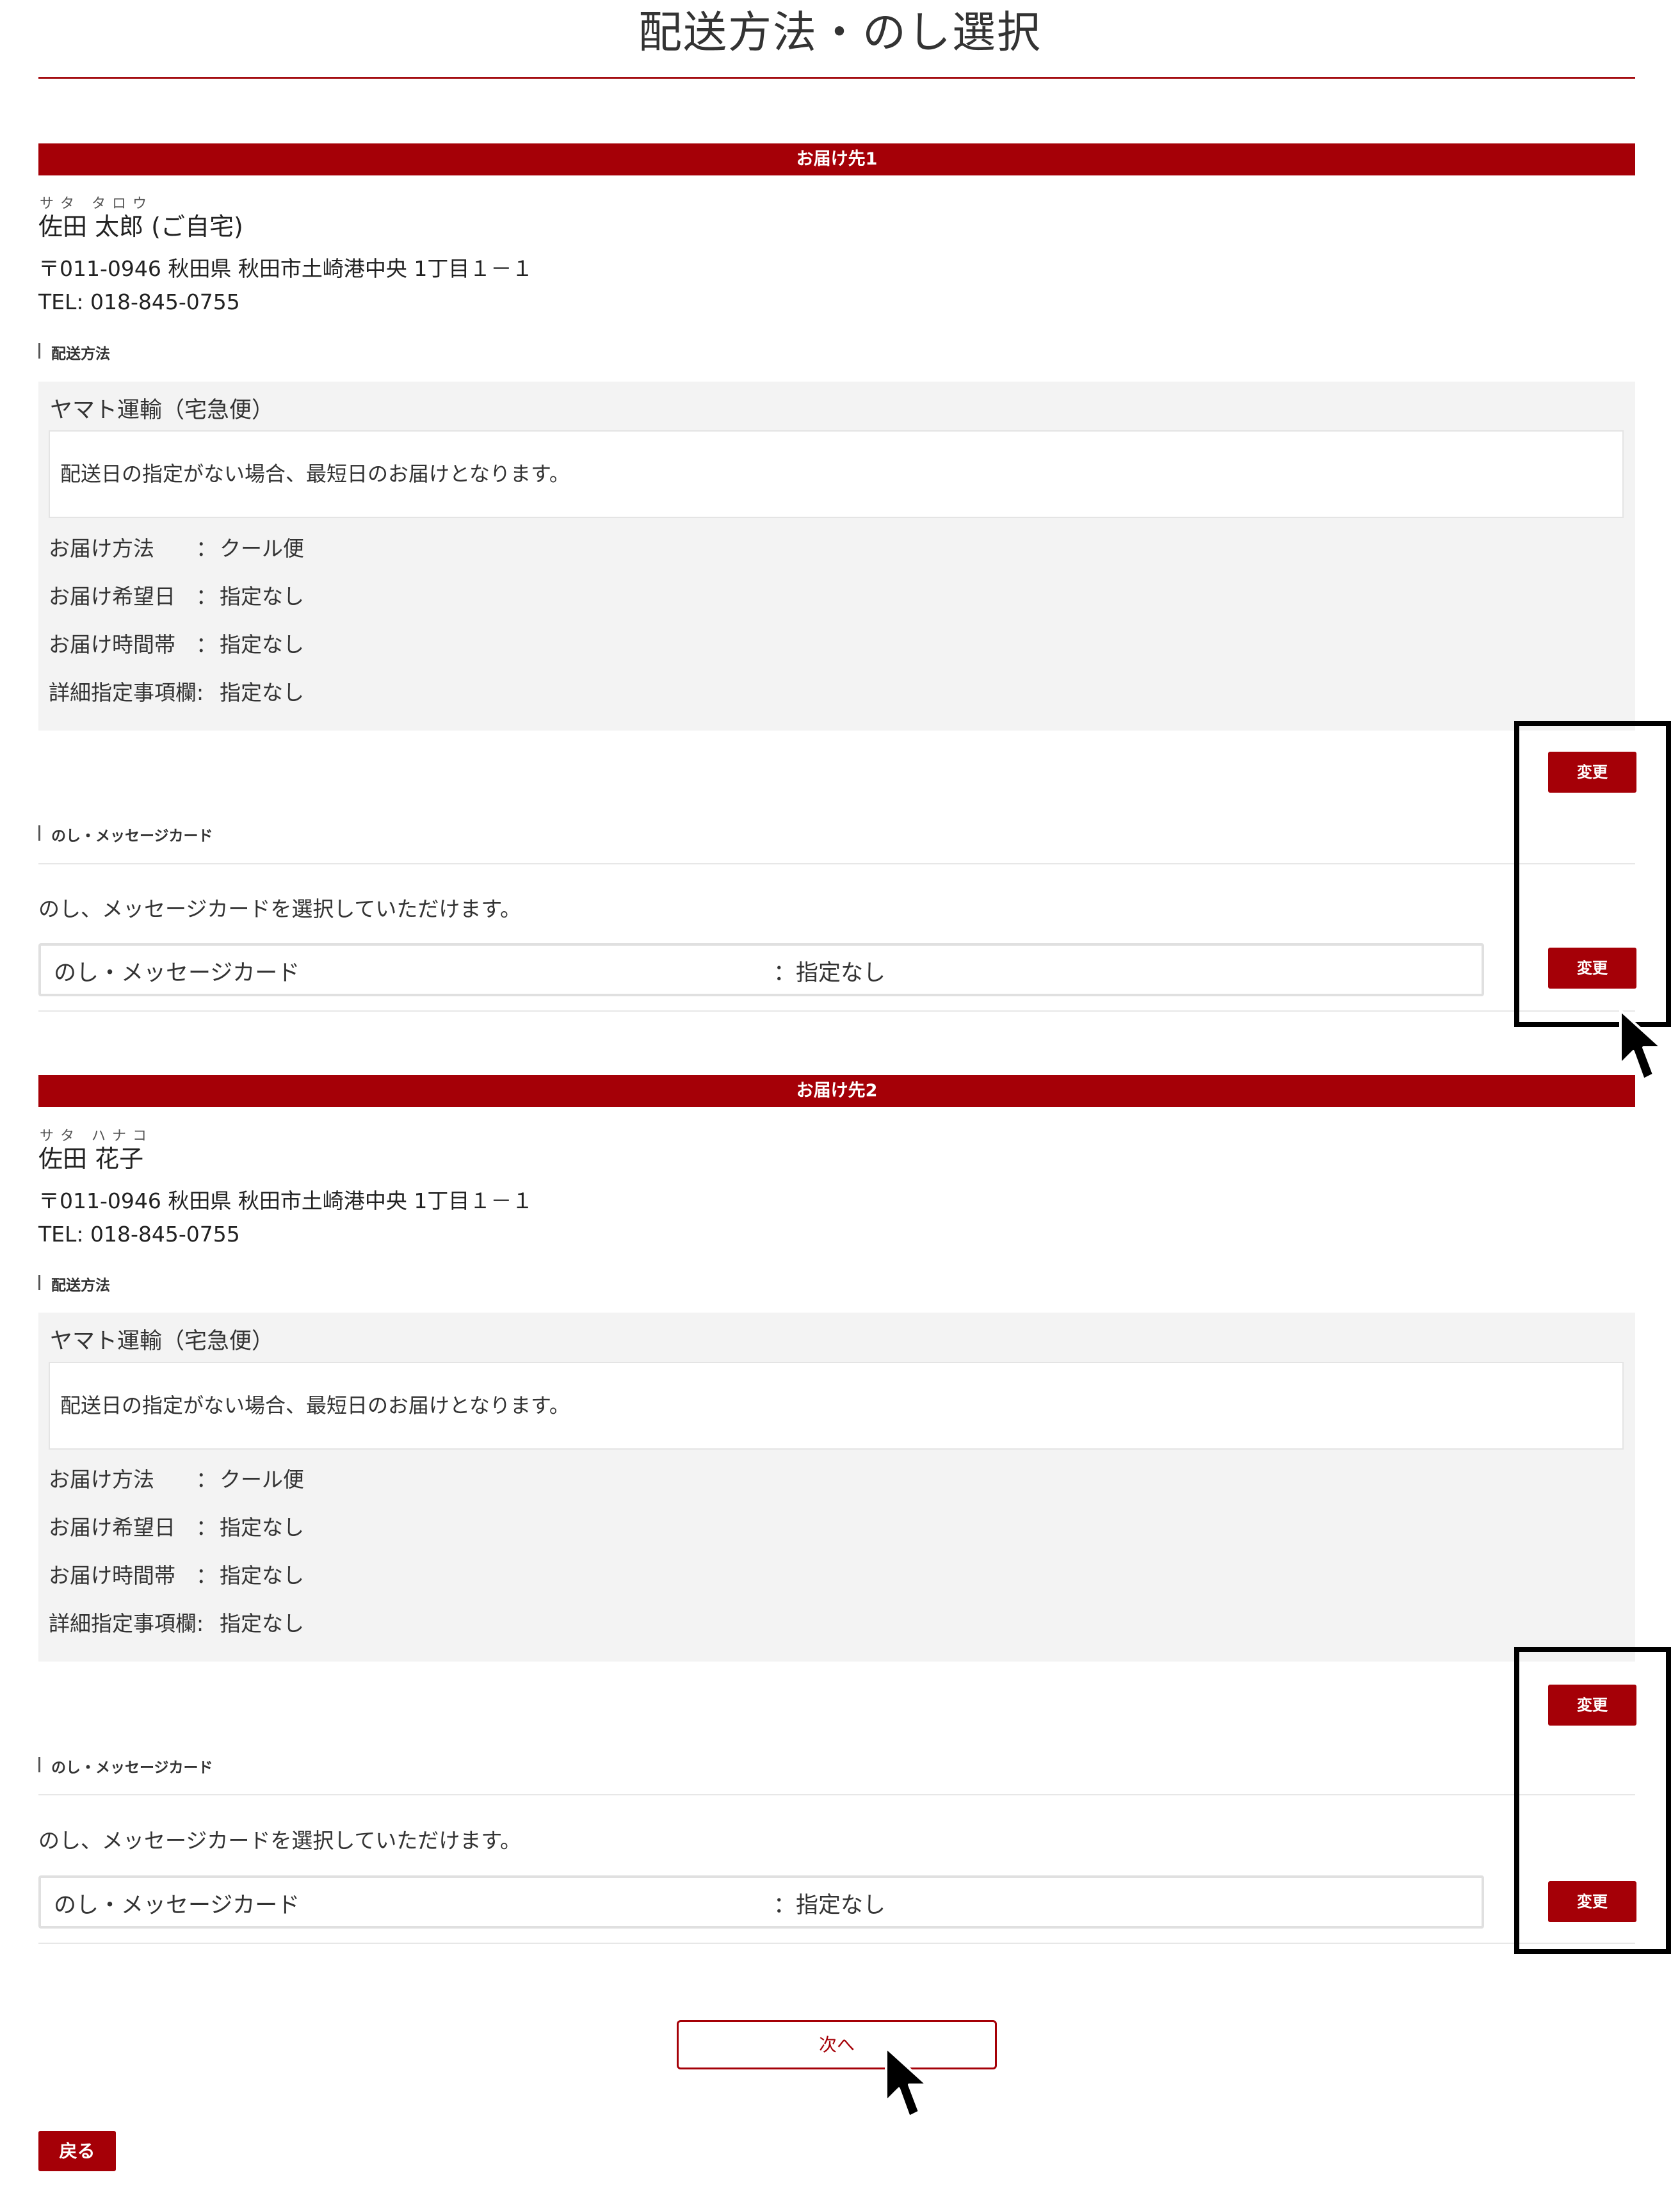  Describe the element at coordinates (837, 2044) in the screenshot. I see `next-button: 次へ` at that location.